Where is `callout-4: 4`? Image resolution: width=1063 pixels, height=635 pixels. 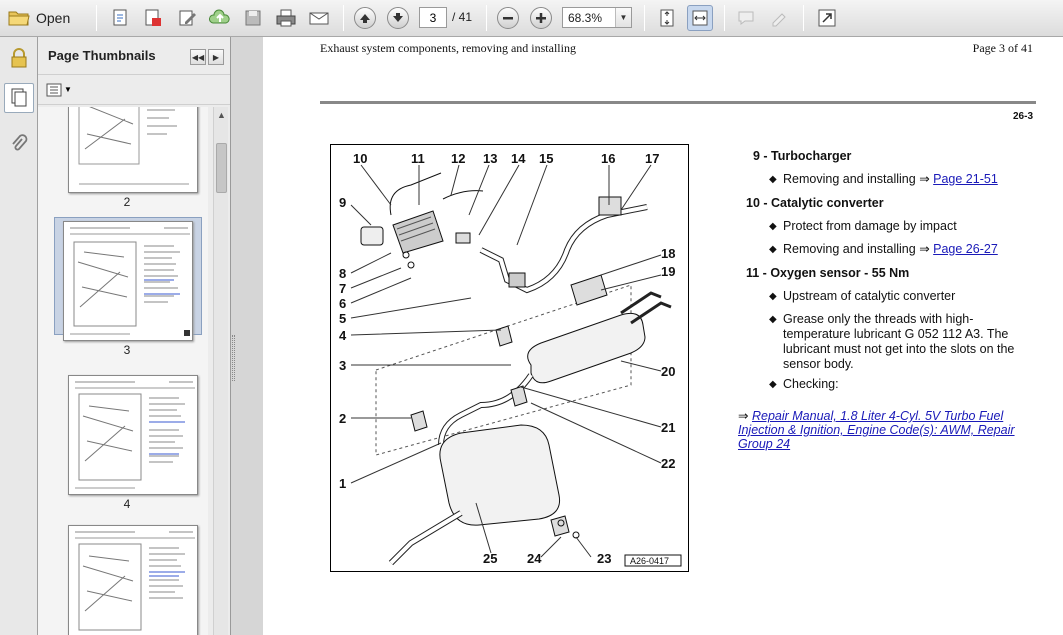
callout-4: 4 is located at coordinates (343, 335).